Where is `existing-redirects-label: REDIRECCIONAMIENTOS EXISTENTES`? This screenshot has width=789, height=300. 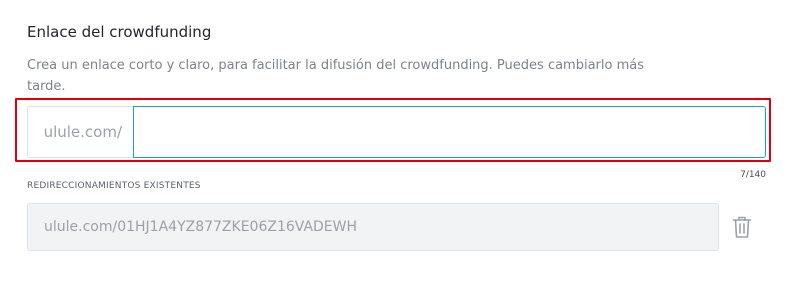
existing-redirects-label: REDIRECCIONAMIENTOS EXISTENTES is located at coordinates (114, 186).